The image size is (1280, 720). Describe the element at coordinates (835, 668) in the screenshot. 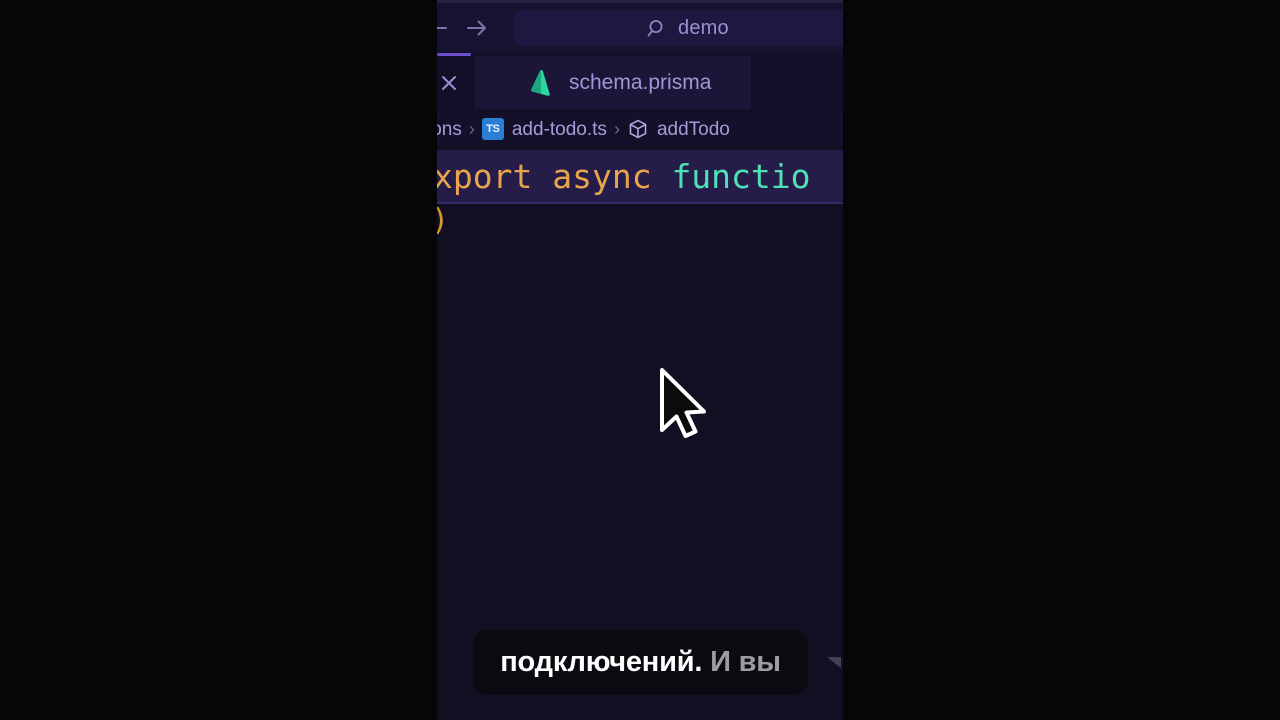

I see `scroll-edge-artifact` at that location.